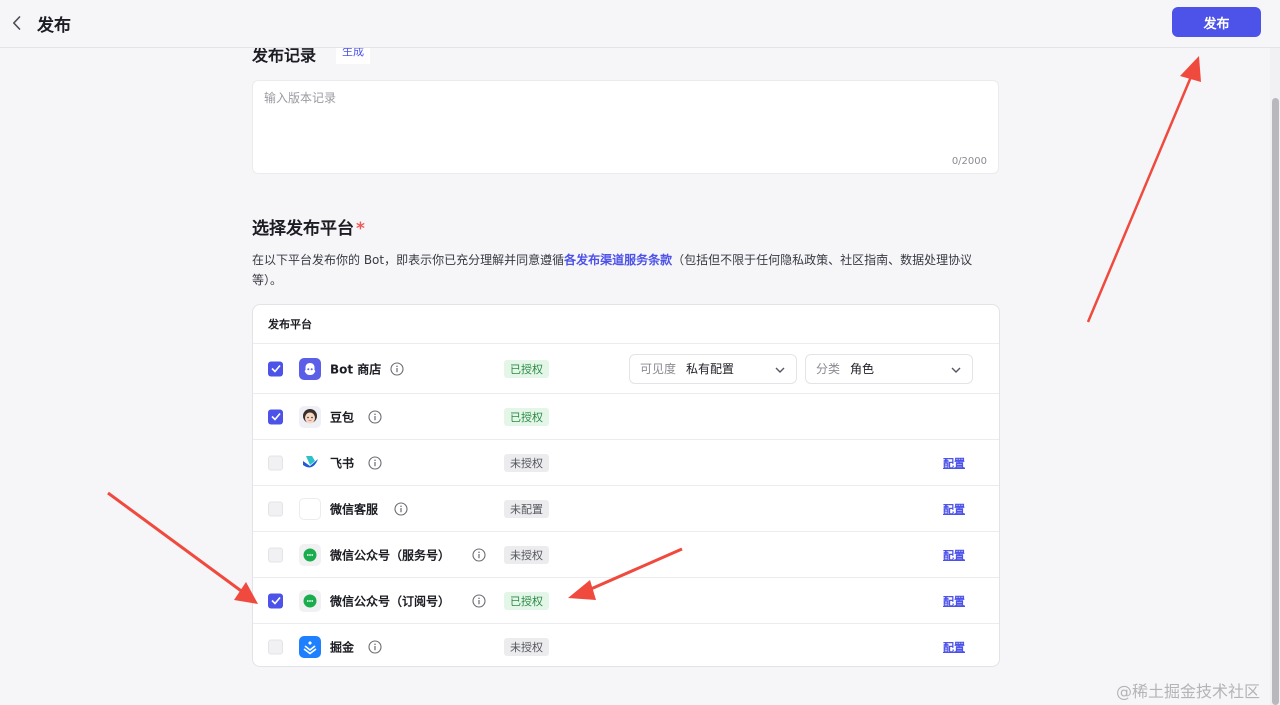  Describe the element at coordinates (275, 508) in the screenshot. I see `checkbox-wechat-service` at that location.